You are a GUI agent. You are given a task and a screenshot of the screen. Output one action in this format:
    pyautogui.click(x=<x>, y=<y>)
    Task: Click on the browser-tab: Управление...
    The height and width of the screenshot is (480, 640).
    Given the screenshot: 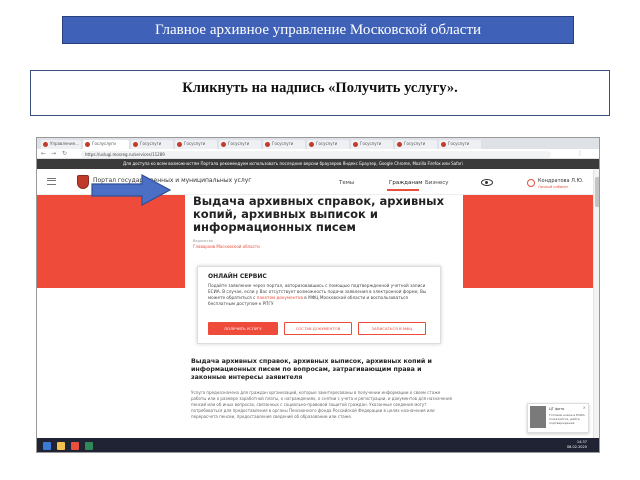 What is the action you would take?
    pyautogui.click(x=61, y=144)
    